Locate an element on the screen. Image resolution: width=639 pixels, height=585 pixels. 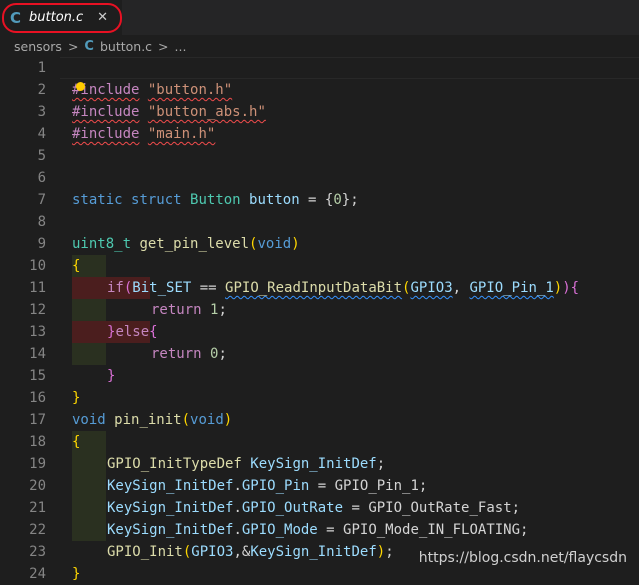
line-number: 23 is located at coordinates (37, 552).